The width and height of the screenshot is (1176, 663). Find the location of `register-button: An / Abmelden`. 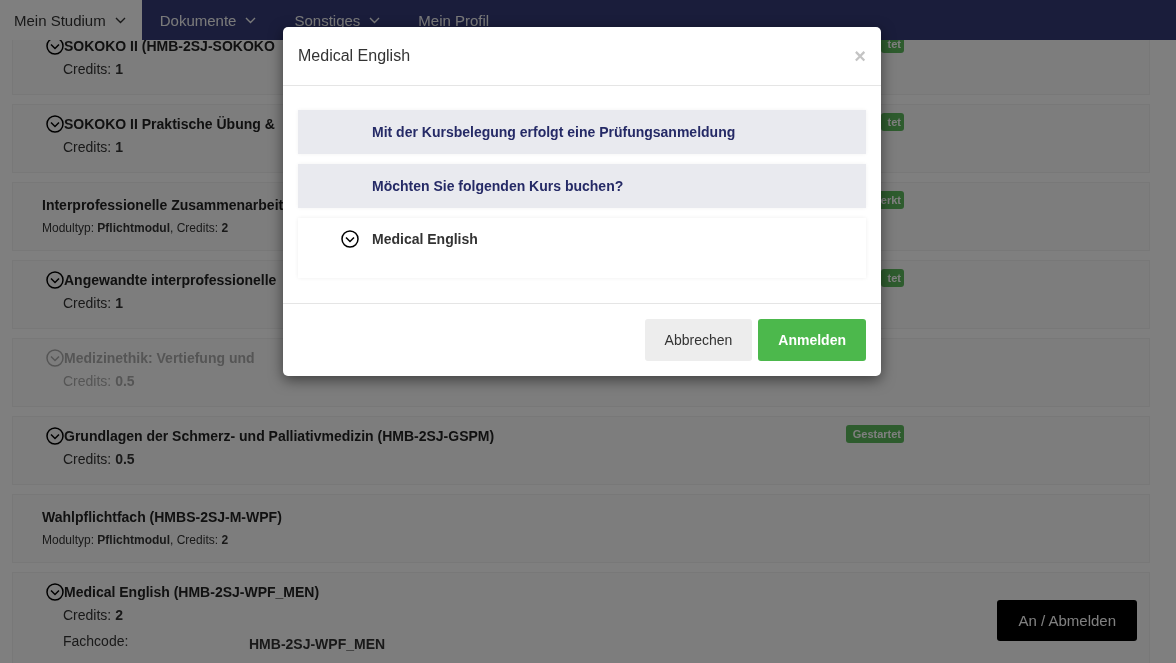

register-button: An / Abmelden is located at coordinates (1067, 620).